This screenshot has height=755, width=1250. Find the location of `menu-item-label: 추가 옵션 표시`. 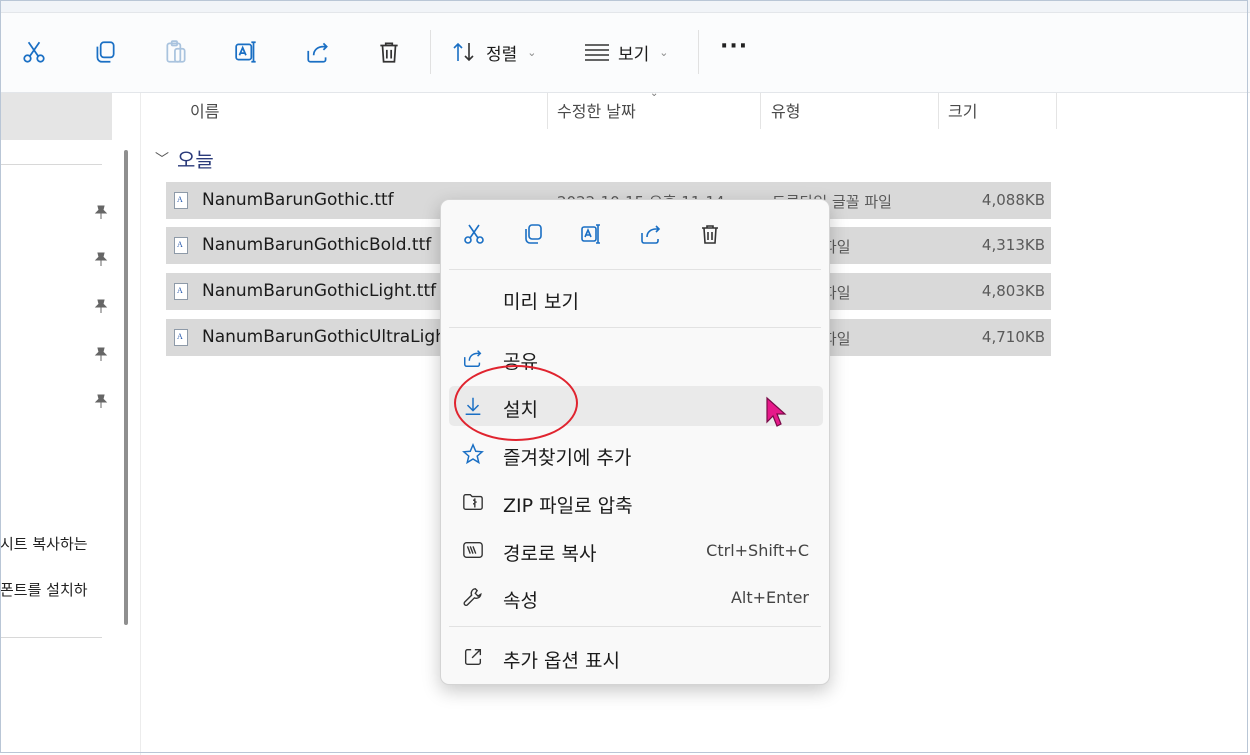

menu-item-label: 추가 옵션 표시 is located at coordinates (561, 661).